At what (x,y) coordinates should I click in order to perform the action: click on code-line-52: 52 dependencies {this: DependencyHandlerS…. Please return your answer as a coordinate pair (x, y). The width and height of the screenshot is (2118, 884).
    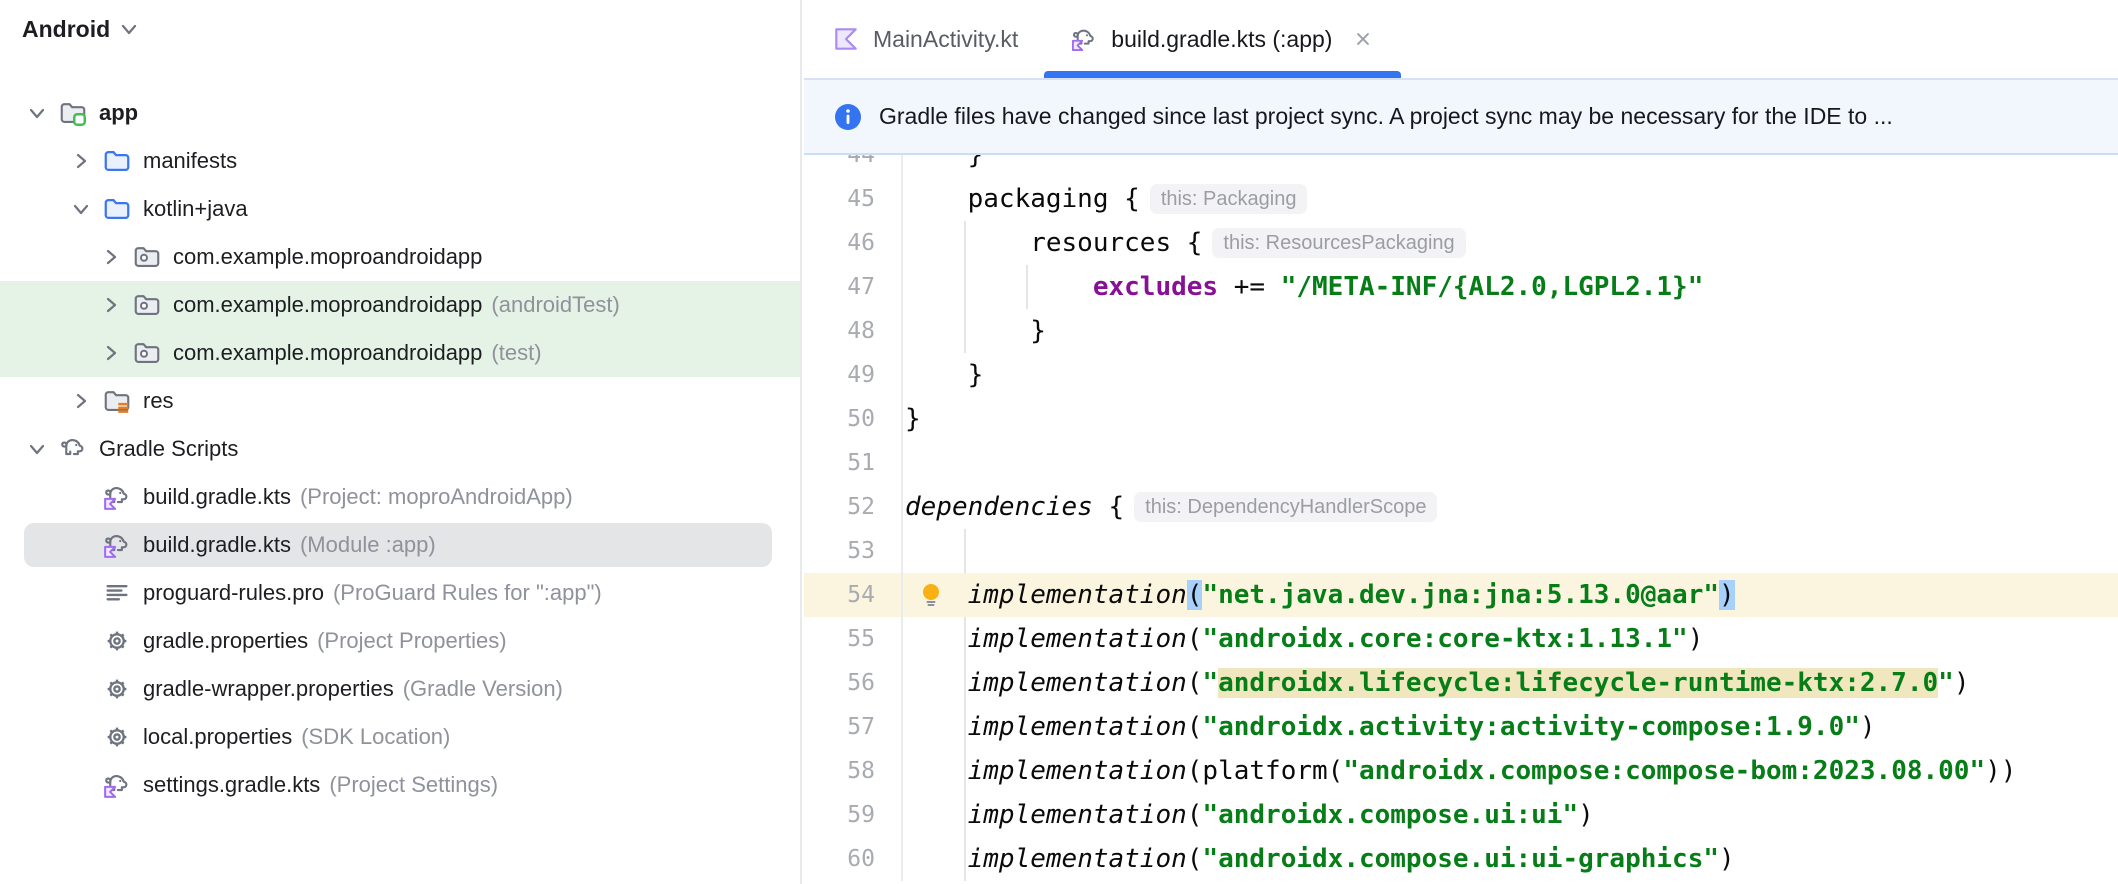
    Looking at the image, I should click on (1461, 507).